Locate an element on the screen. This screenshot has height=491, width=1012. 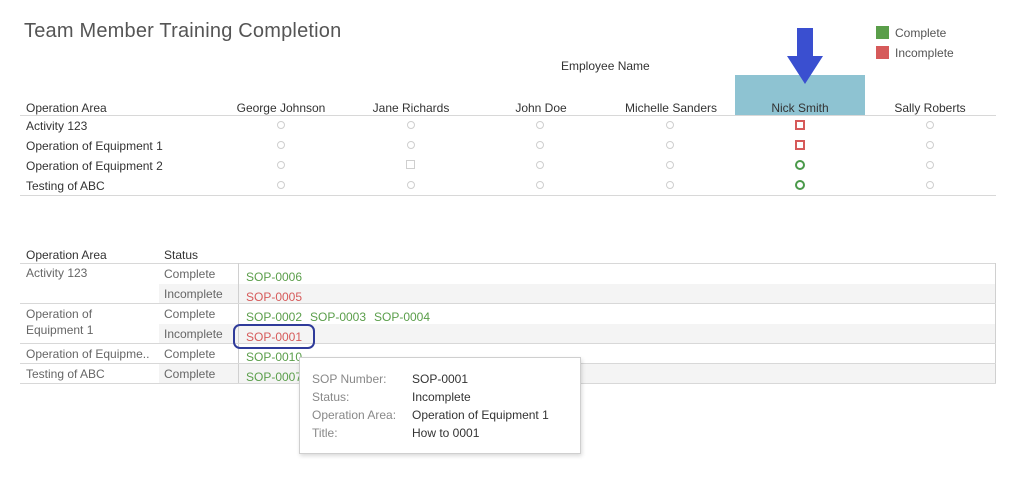
tooltip-row: Operation Area: Operation of Equipment 1 is located at coordinates (430, 415).